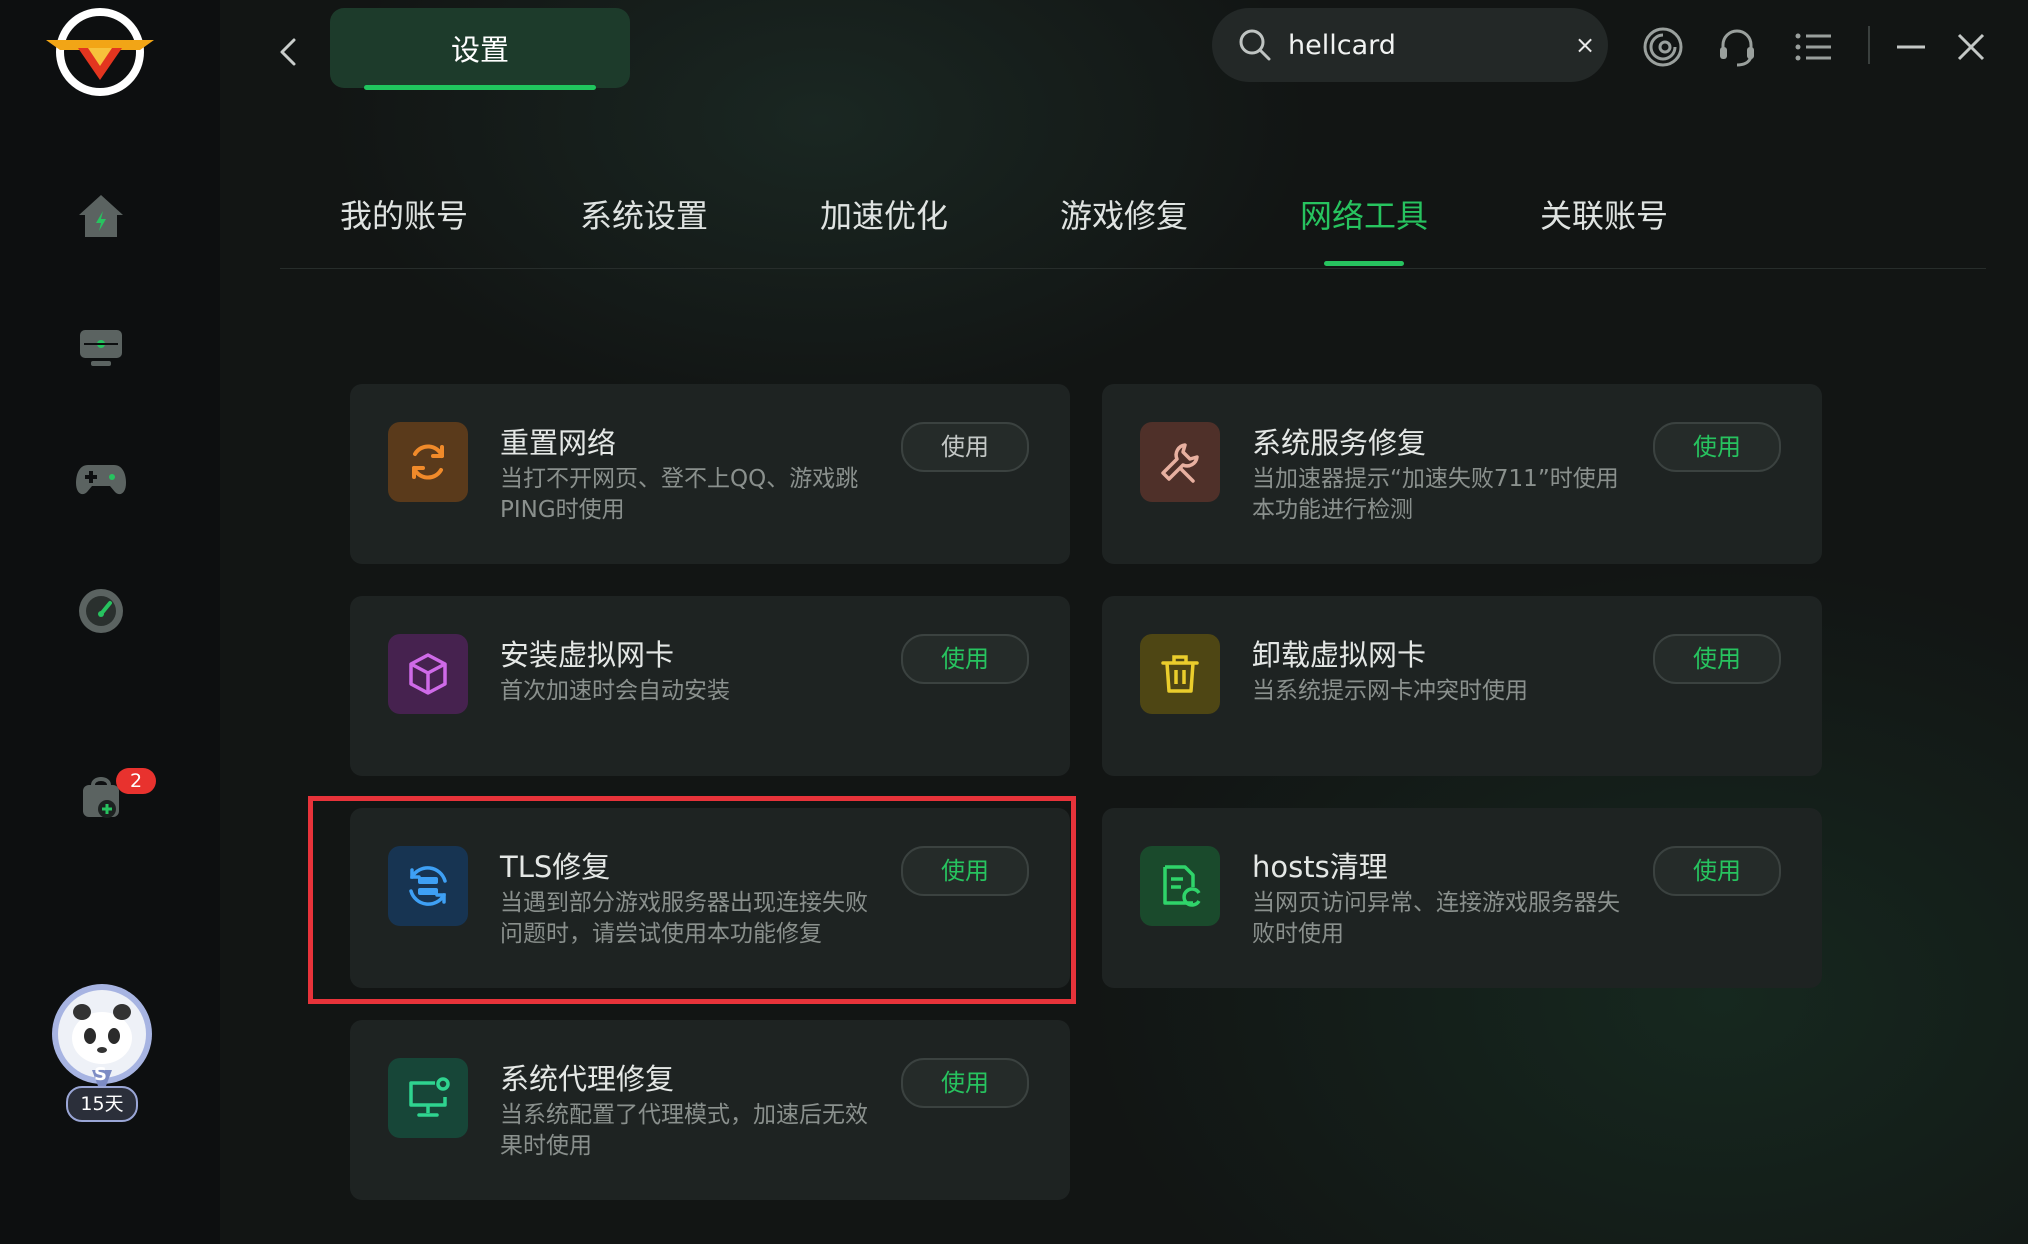 This screenshot has width=2028, height=1244. I want to click on speedometer-icon, so click(101, 611).